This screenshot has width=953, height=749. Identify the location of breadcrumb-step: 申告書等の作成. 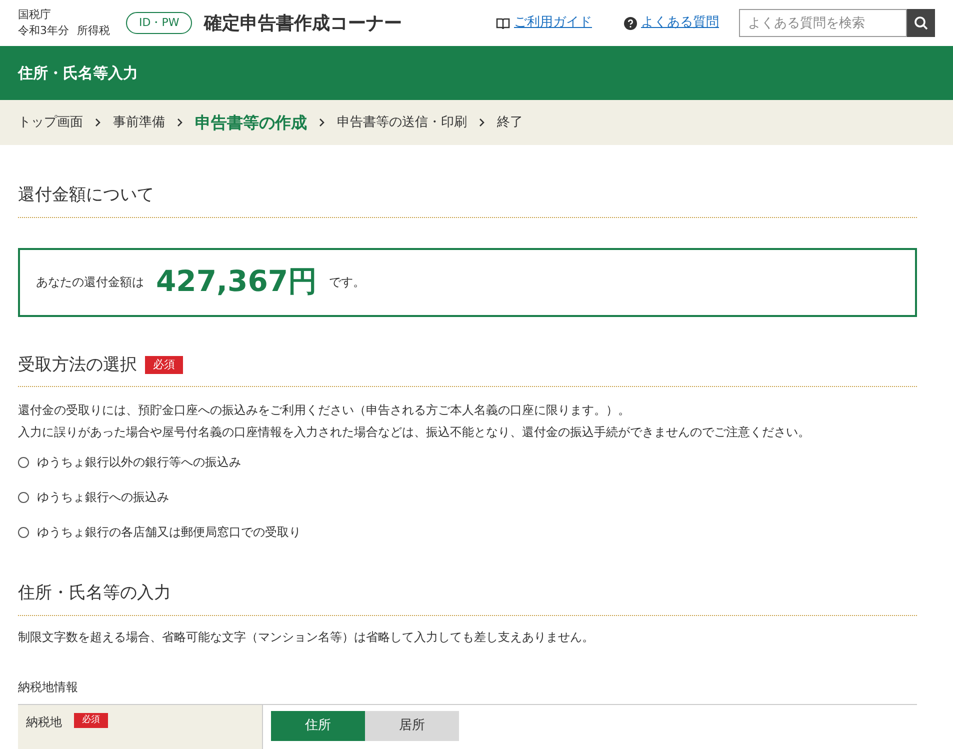
(251, 122).